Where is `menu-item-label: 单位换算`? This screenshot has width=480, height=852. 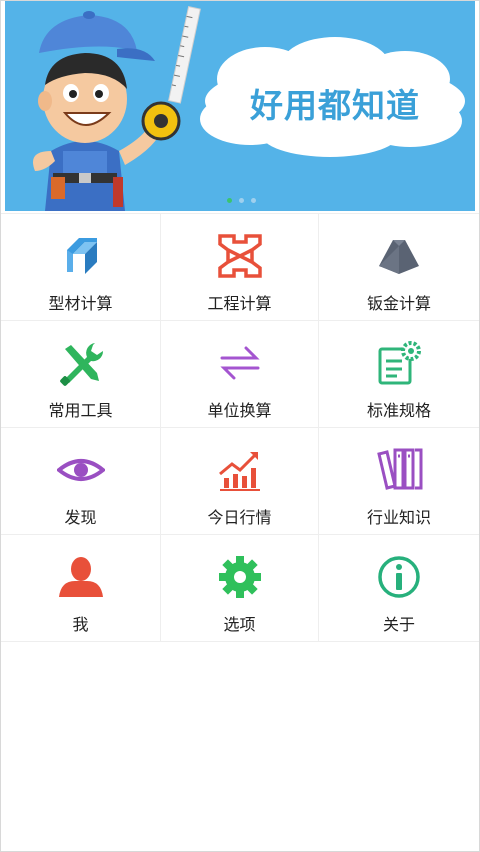 menu-item-label: 单位换算 is located at coordinates (239, 410).